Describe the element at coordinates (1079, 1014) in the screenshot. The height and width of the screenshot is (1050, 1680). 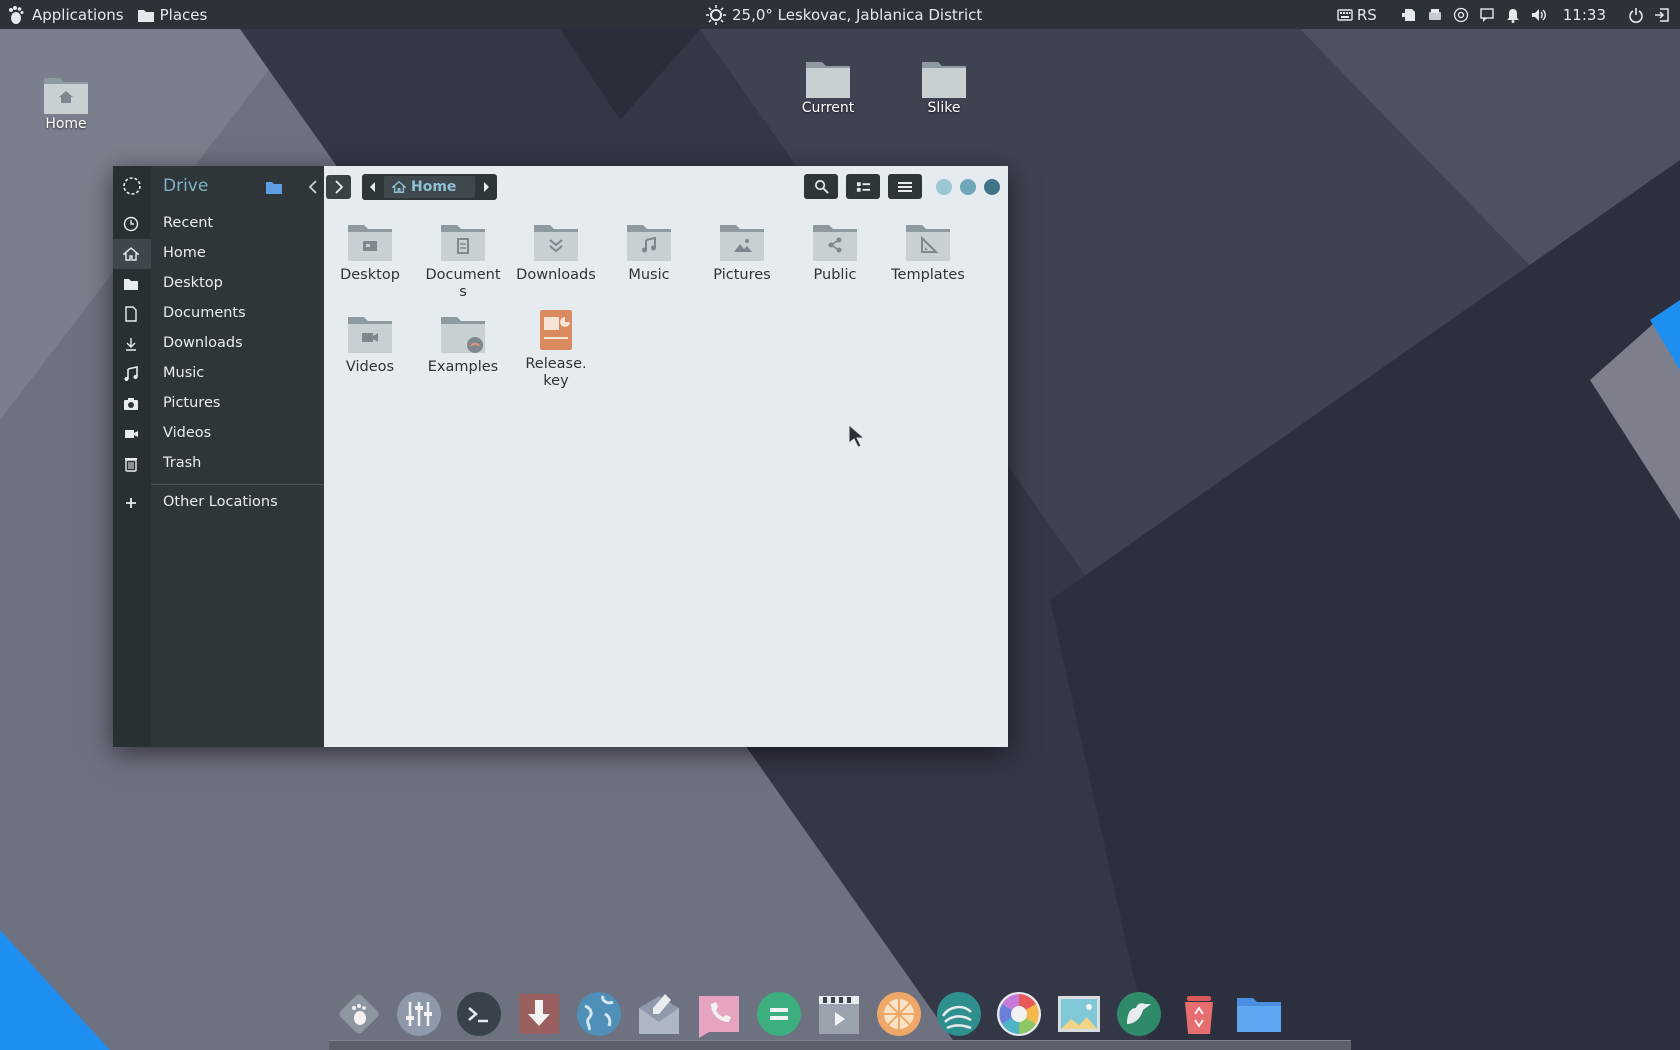
I see `image-viewer-icon` at that location.